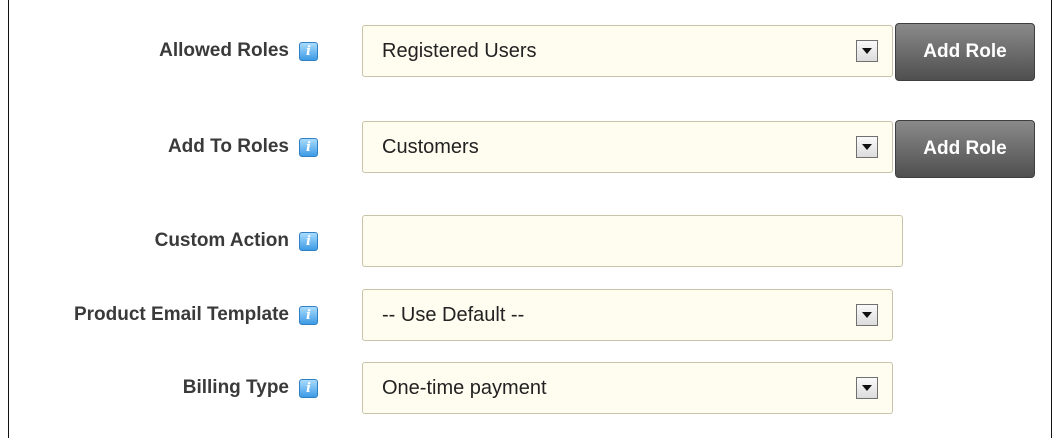 The height and width of the screenshot is (438, 1054). What do you see at coordinates (965, 149) in the screenshot?
I see `add-to-role-button: Add Role` at bounding box center [965, 149].